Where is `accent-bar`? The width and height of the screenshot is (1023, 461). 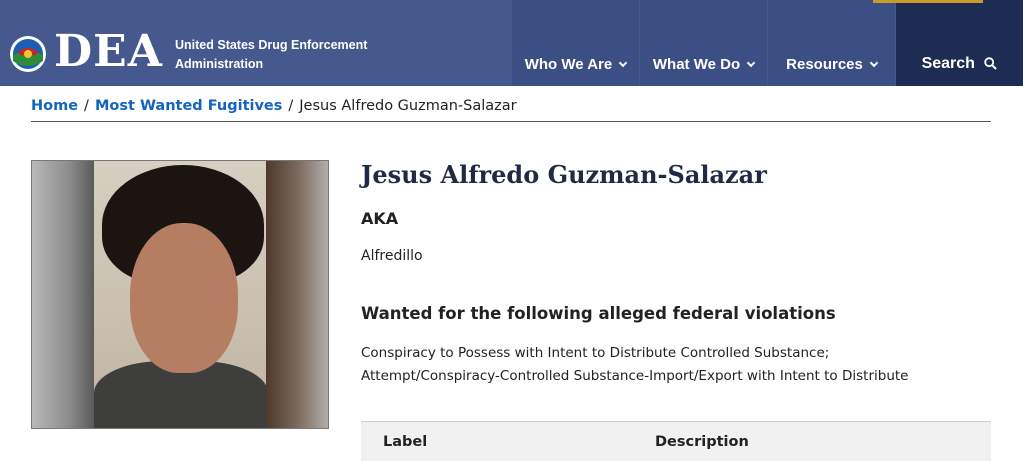 accent-bar is located at coordinates (928, 1).